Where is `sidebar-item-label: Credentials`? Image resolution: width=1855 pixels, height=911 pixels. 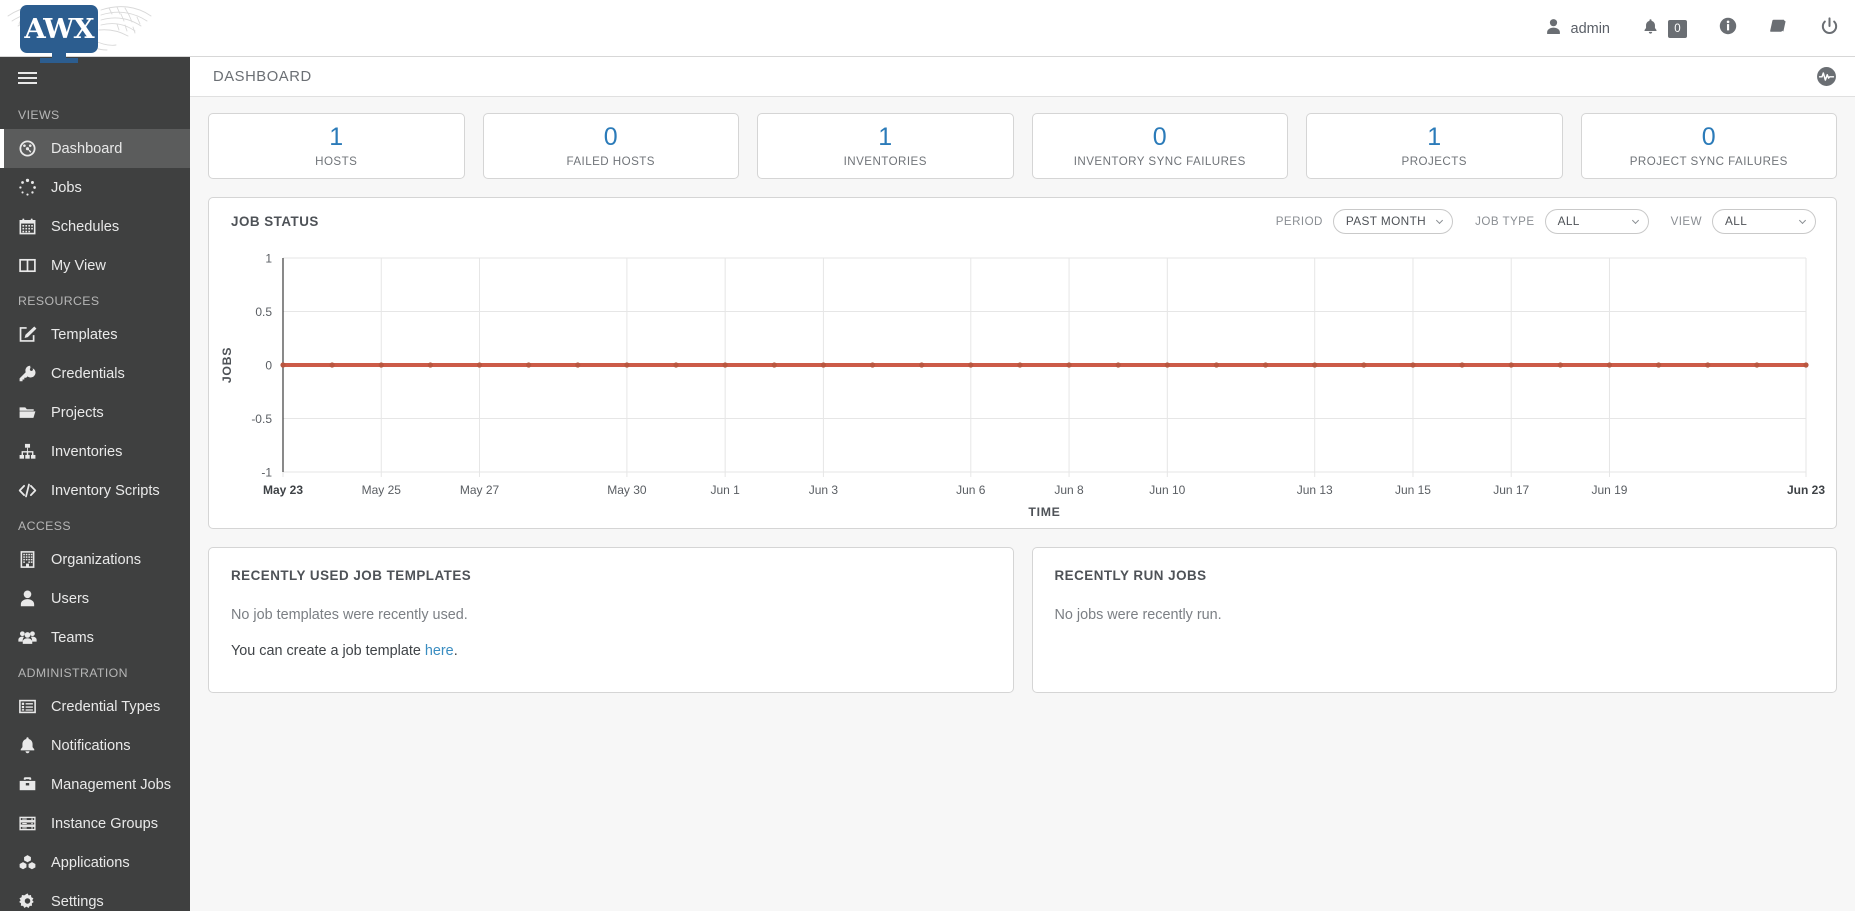 sidebar-item-label: Credentials is located at coordinates (88, 373).